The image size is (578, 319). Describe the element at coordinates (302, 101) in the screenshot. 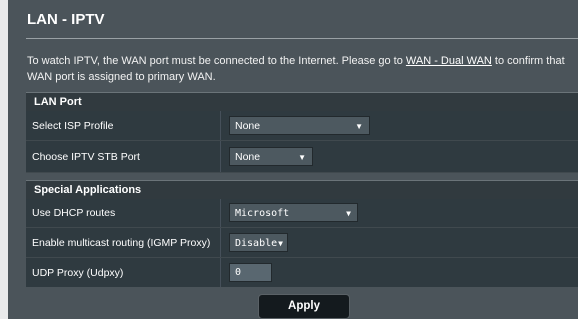

I see `lan-port-heading: LAN Port` at that location.